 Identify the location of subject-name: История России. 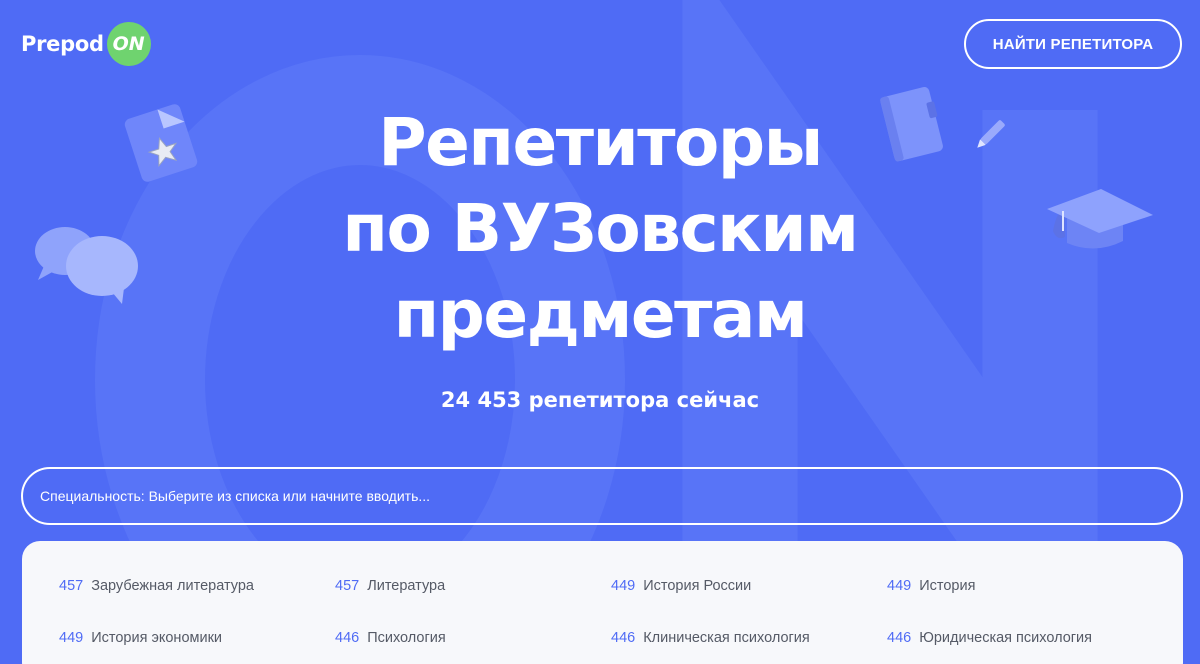
(697, 586).